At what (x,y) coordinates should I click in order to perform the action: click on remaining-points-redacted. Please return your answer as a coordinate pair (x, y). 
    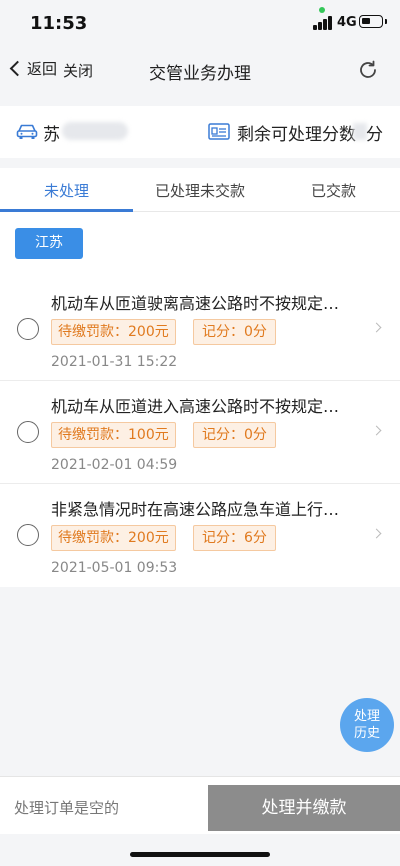
    Looking at the image, I should click on (360, 131).